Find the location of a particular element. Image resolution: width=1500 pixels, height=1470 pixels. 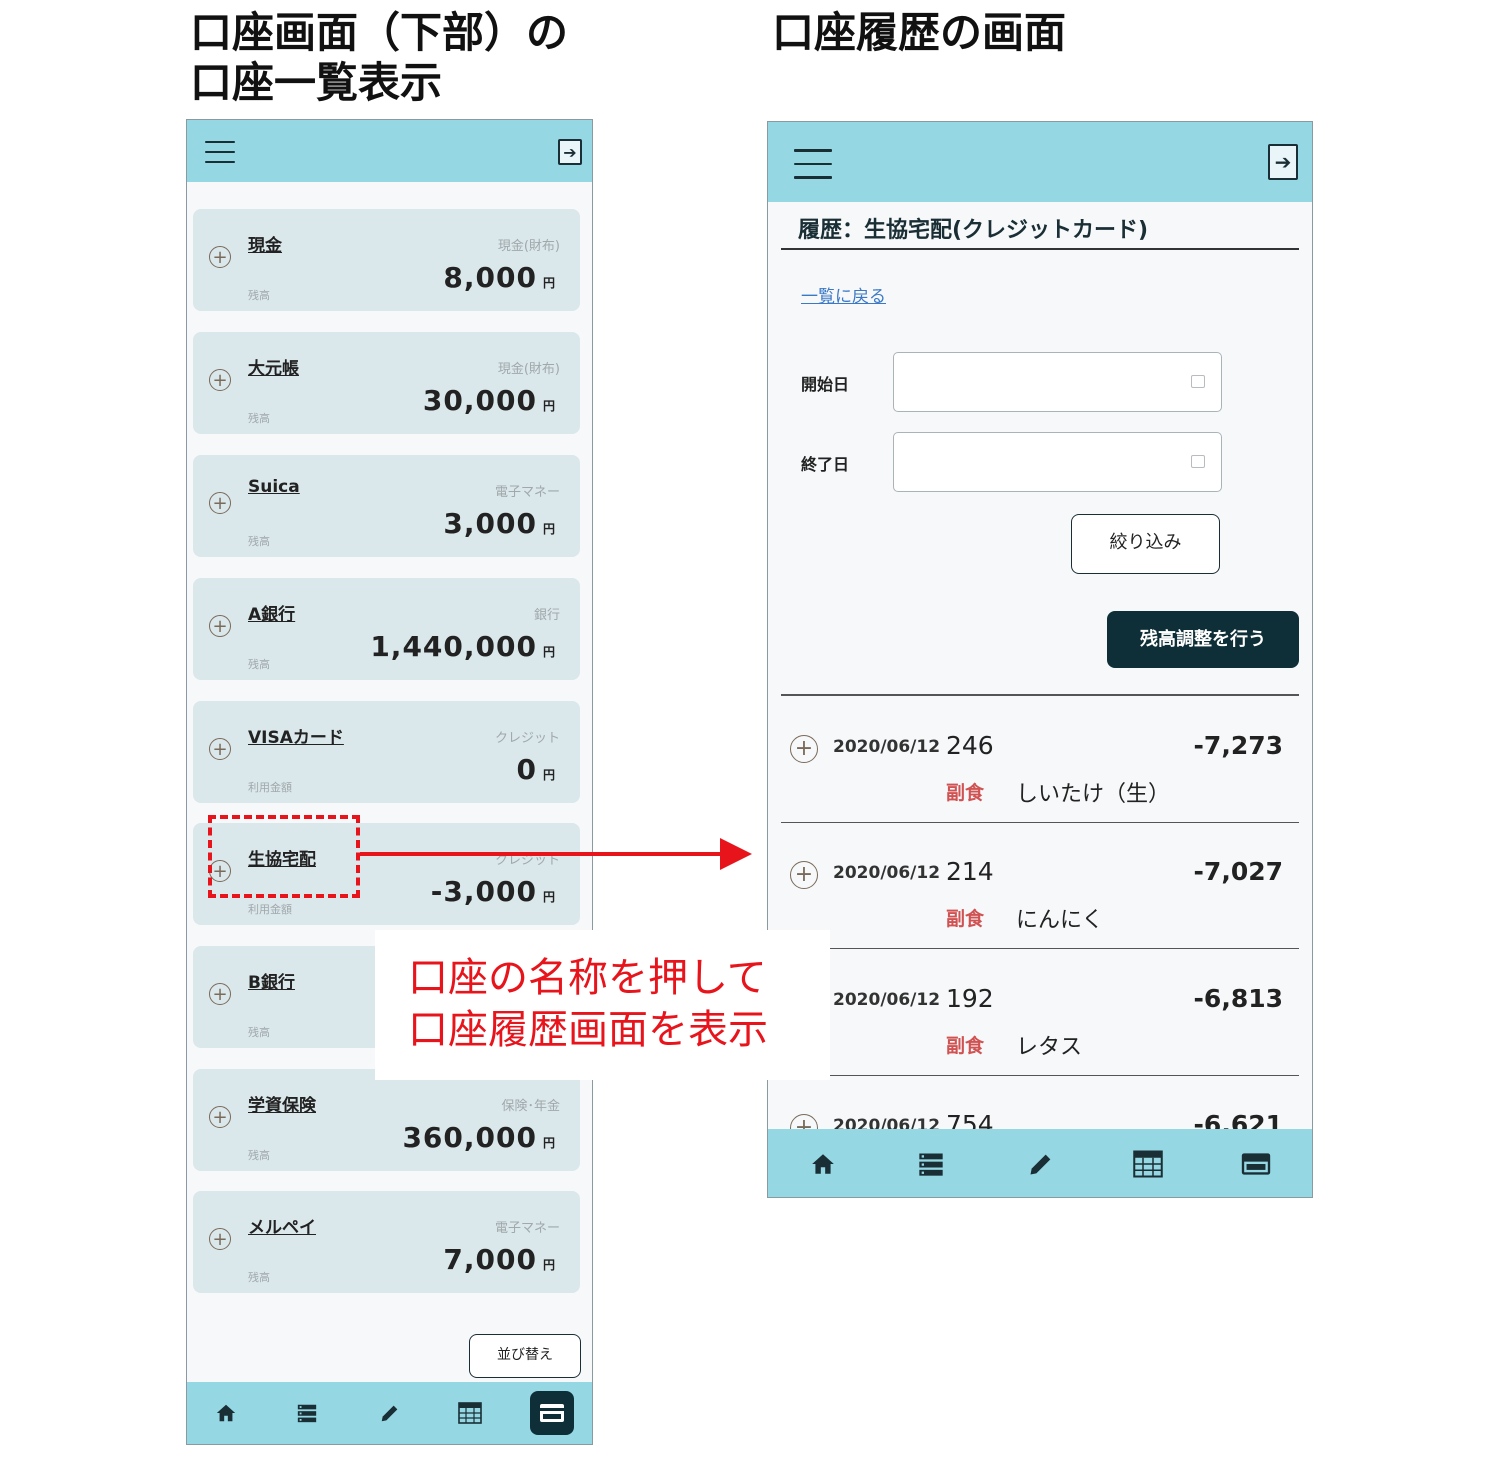

transaction-id: 246 is located at coordinates (970, 745).